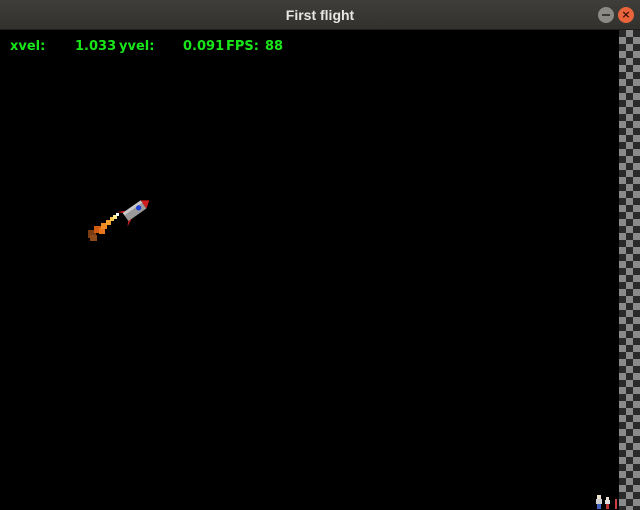  Describe the element at coordinates (103, 227) in the screenshot. I see `exhaust-flame-icon` at that location.